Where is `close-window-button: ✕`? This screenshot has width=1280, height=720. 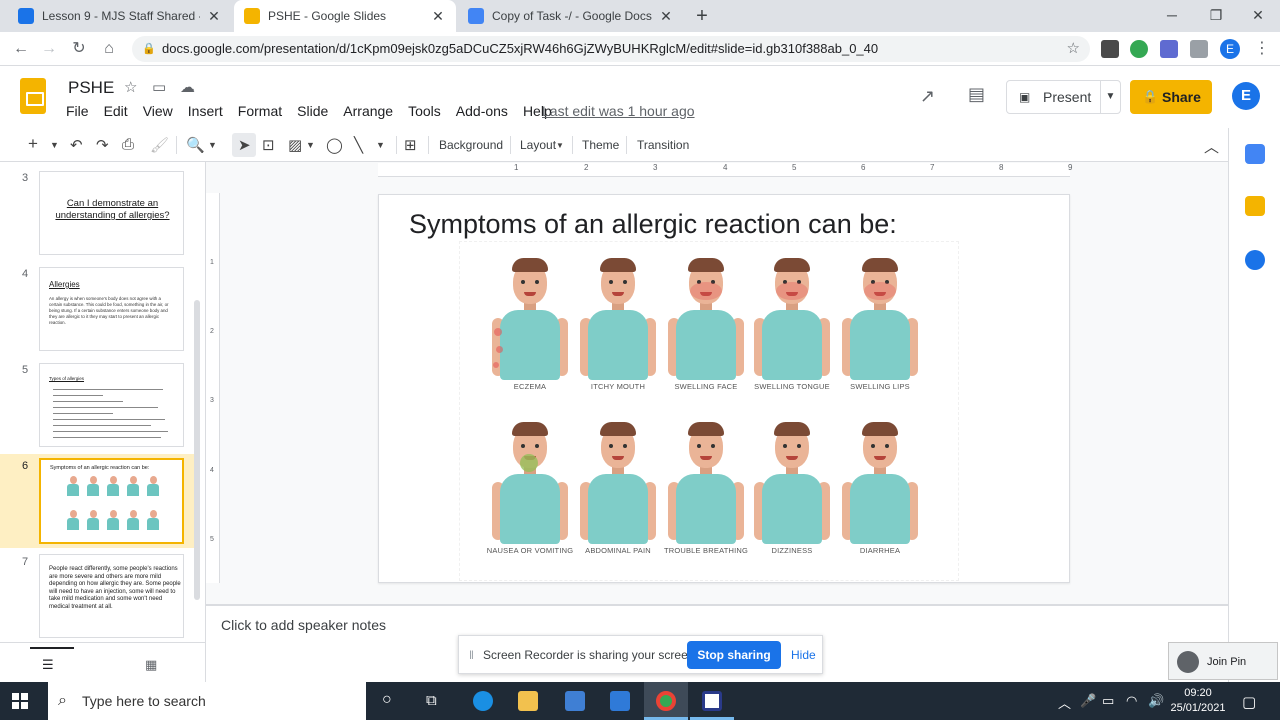
close-window-button: ✕ is located at coordinates (1258, 16).